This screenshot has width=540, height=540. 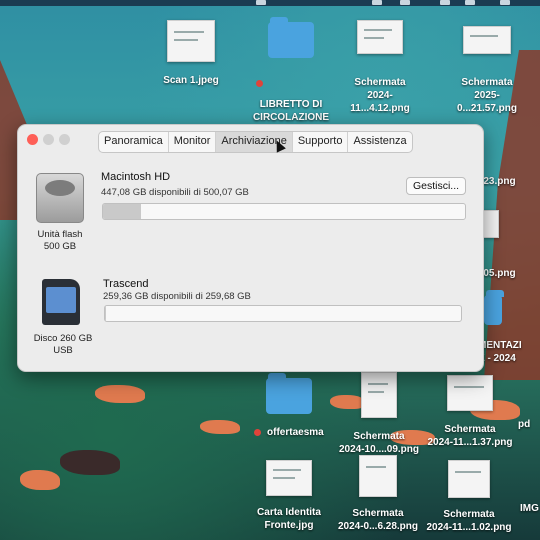 I want to click on wifi-icon, so click(x=445, y=2).